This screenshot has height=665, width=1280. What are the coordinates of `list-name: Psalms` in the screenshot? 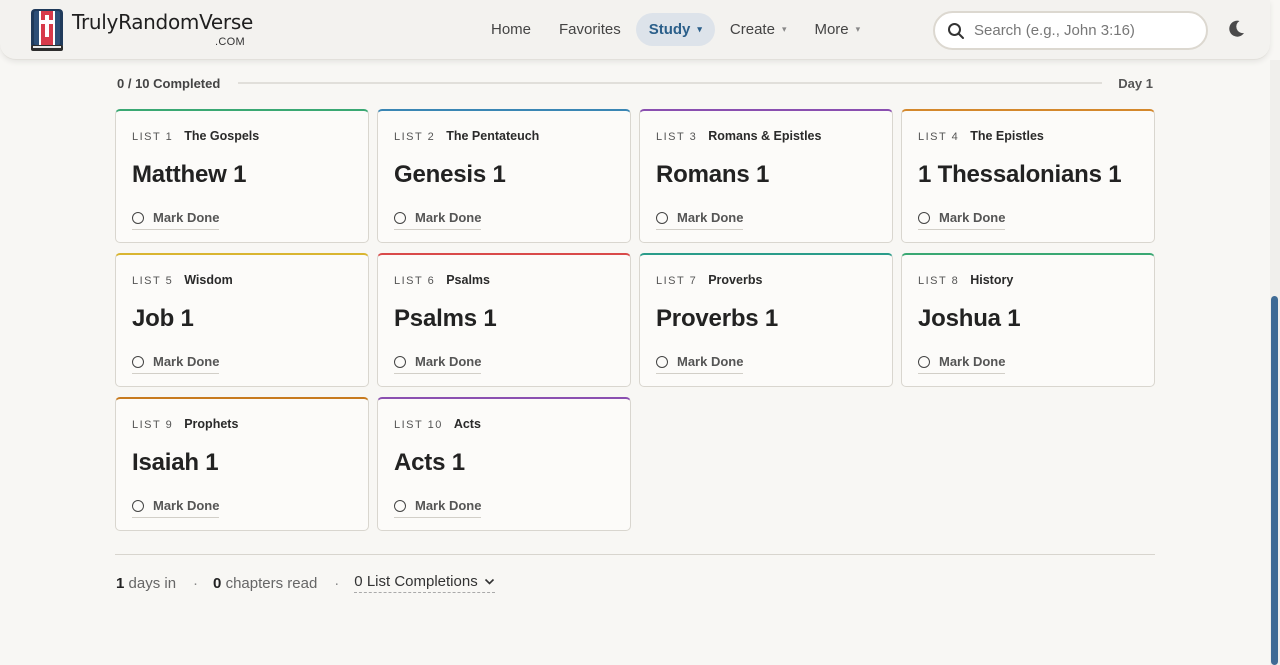 It's located at (468, 280).